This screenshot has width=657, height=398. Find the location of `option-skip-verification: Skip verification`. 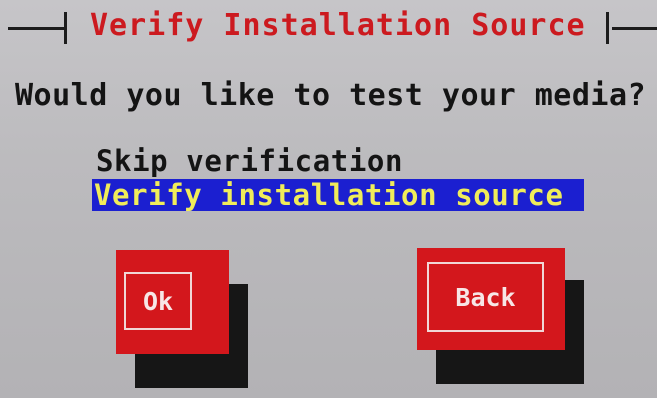

option-skip-verification: Skip verification is located at coordinates (249, 161).